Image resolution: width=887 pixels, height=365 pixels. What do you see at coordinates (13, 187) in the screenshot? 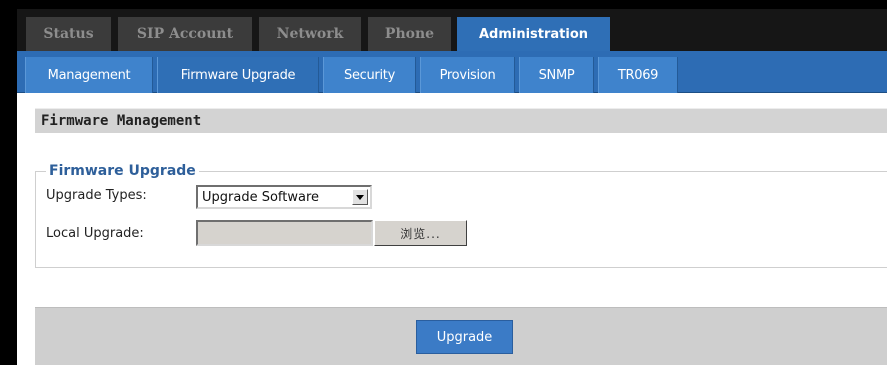
I see `window-frame-inner` at bounding box center [13, 187].